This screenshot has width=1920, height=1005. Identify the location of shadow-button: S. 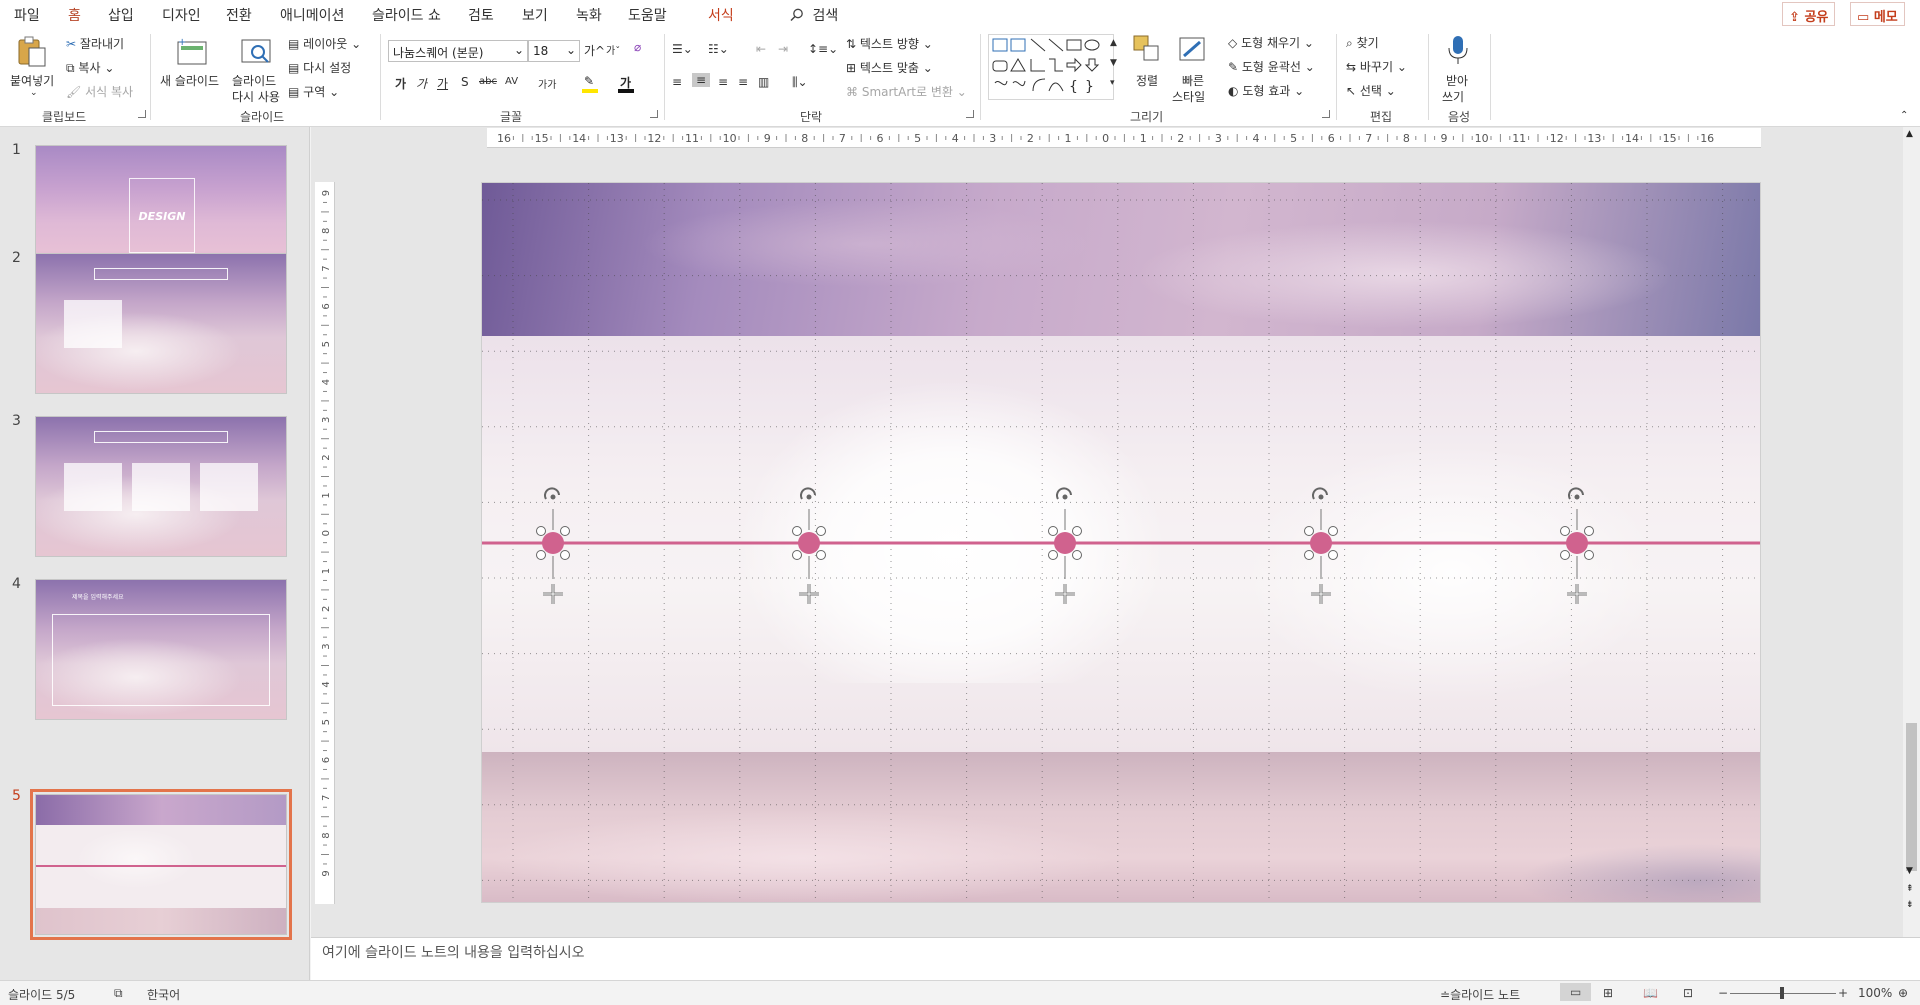
(465, 82).